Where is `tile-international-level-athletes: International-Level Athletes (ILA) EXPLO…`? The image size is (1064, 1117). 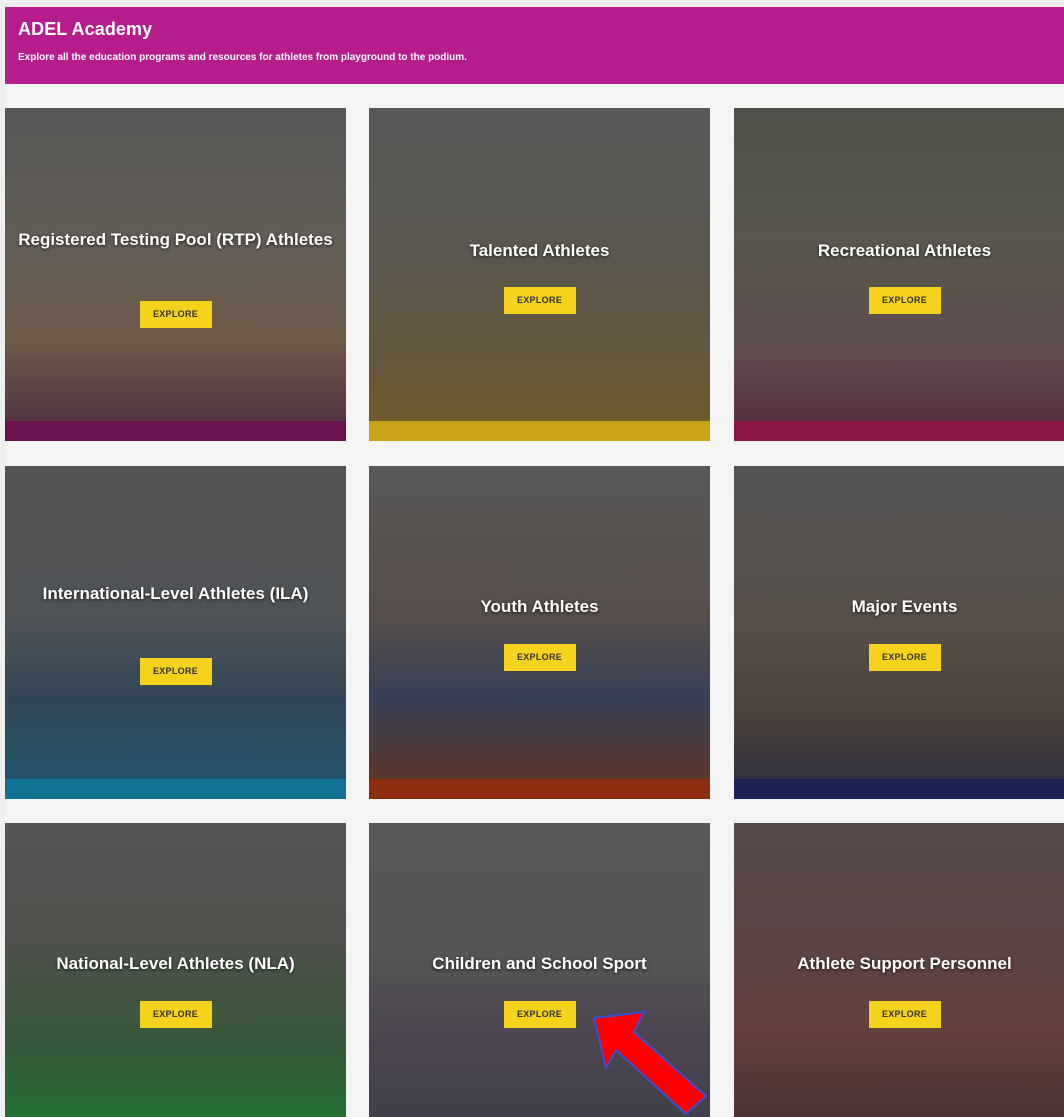
tile-international-level-athletes: International-Level Athletes (ILA) EXPLO… is located at coordinates (175, 632).